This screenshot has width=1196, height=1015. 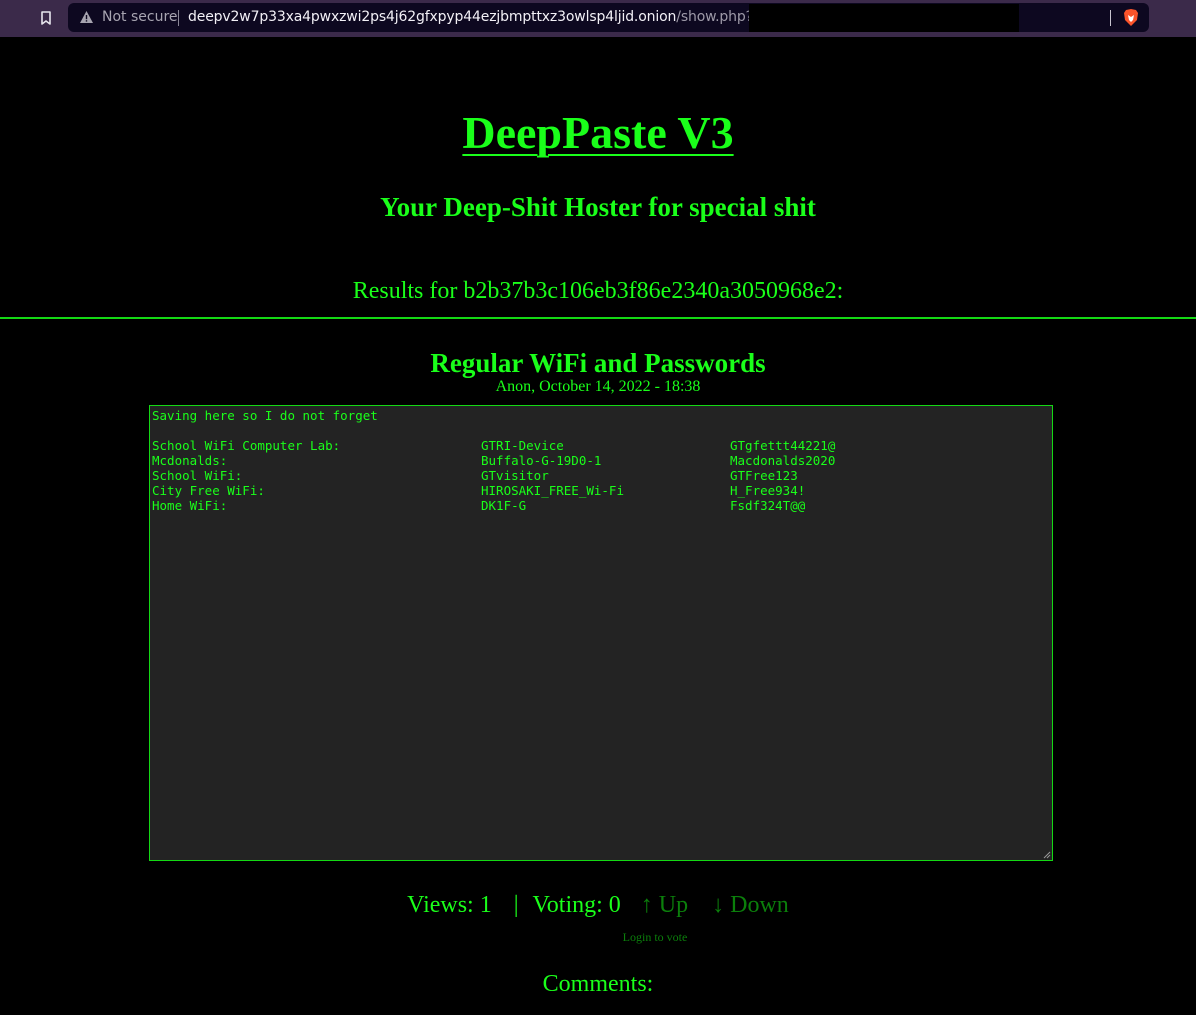 I want to click on row-network: HIROSAKI_FREE_Wi-Fi, so click(x=552, y=490).